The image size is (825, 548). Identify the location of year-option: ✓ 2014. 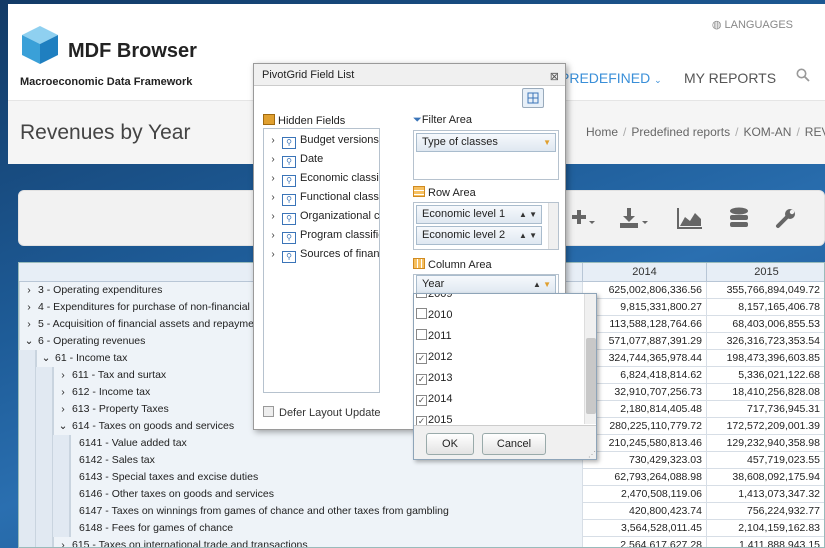
(434, 399).